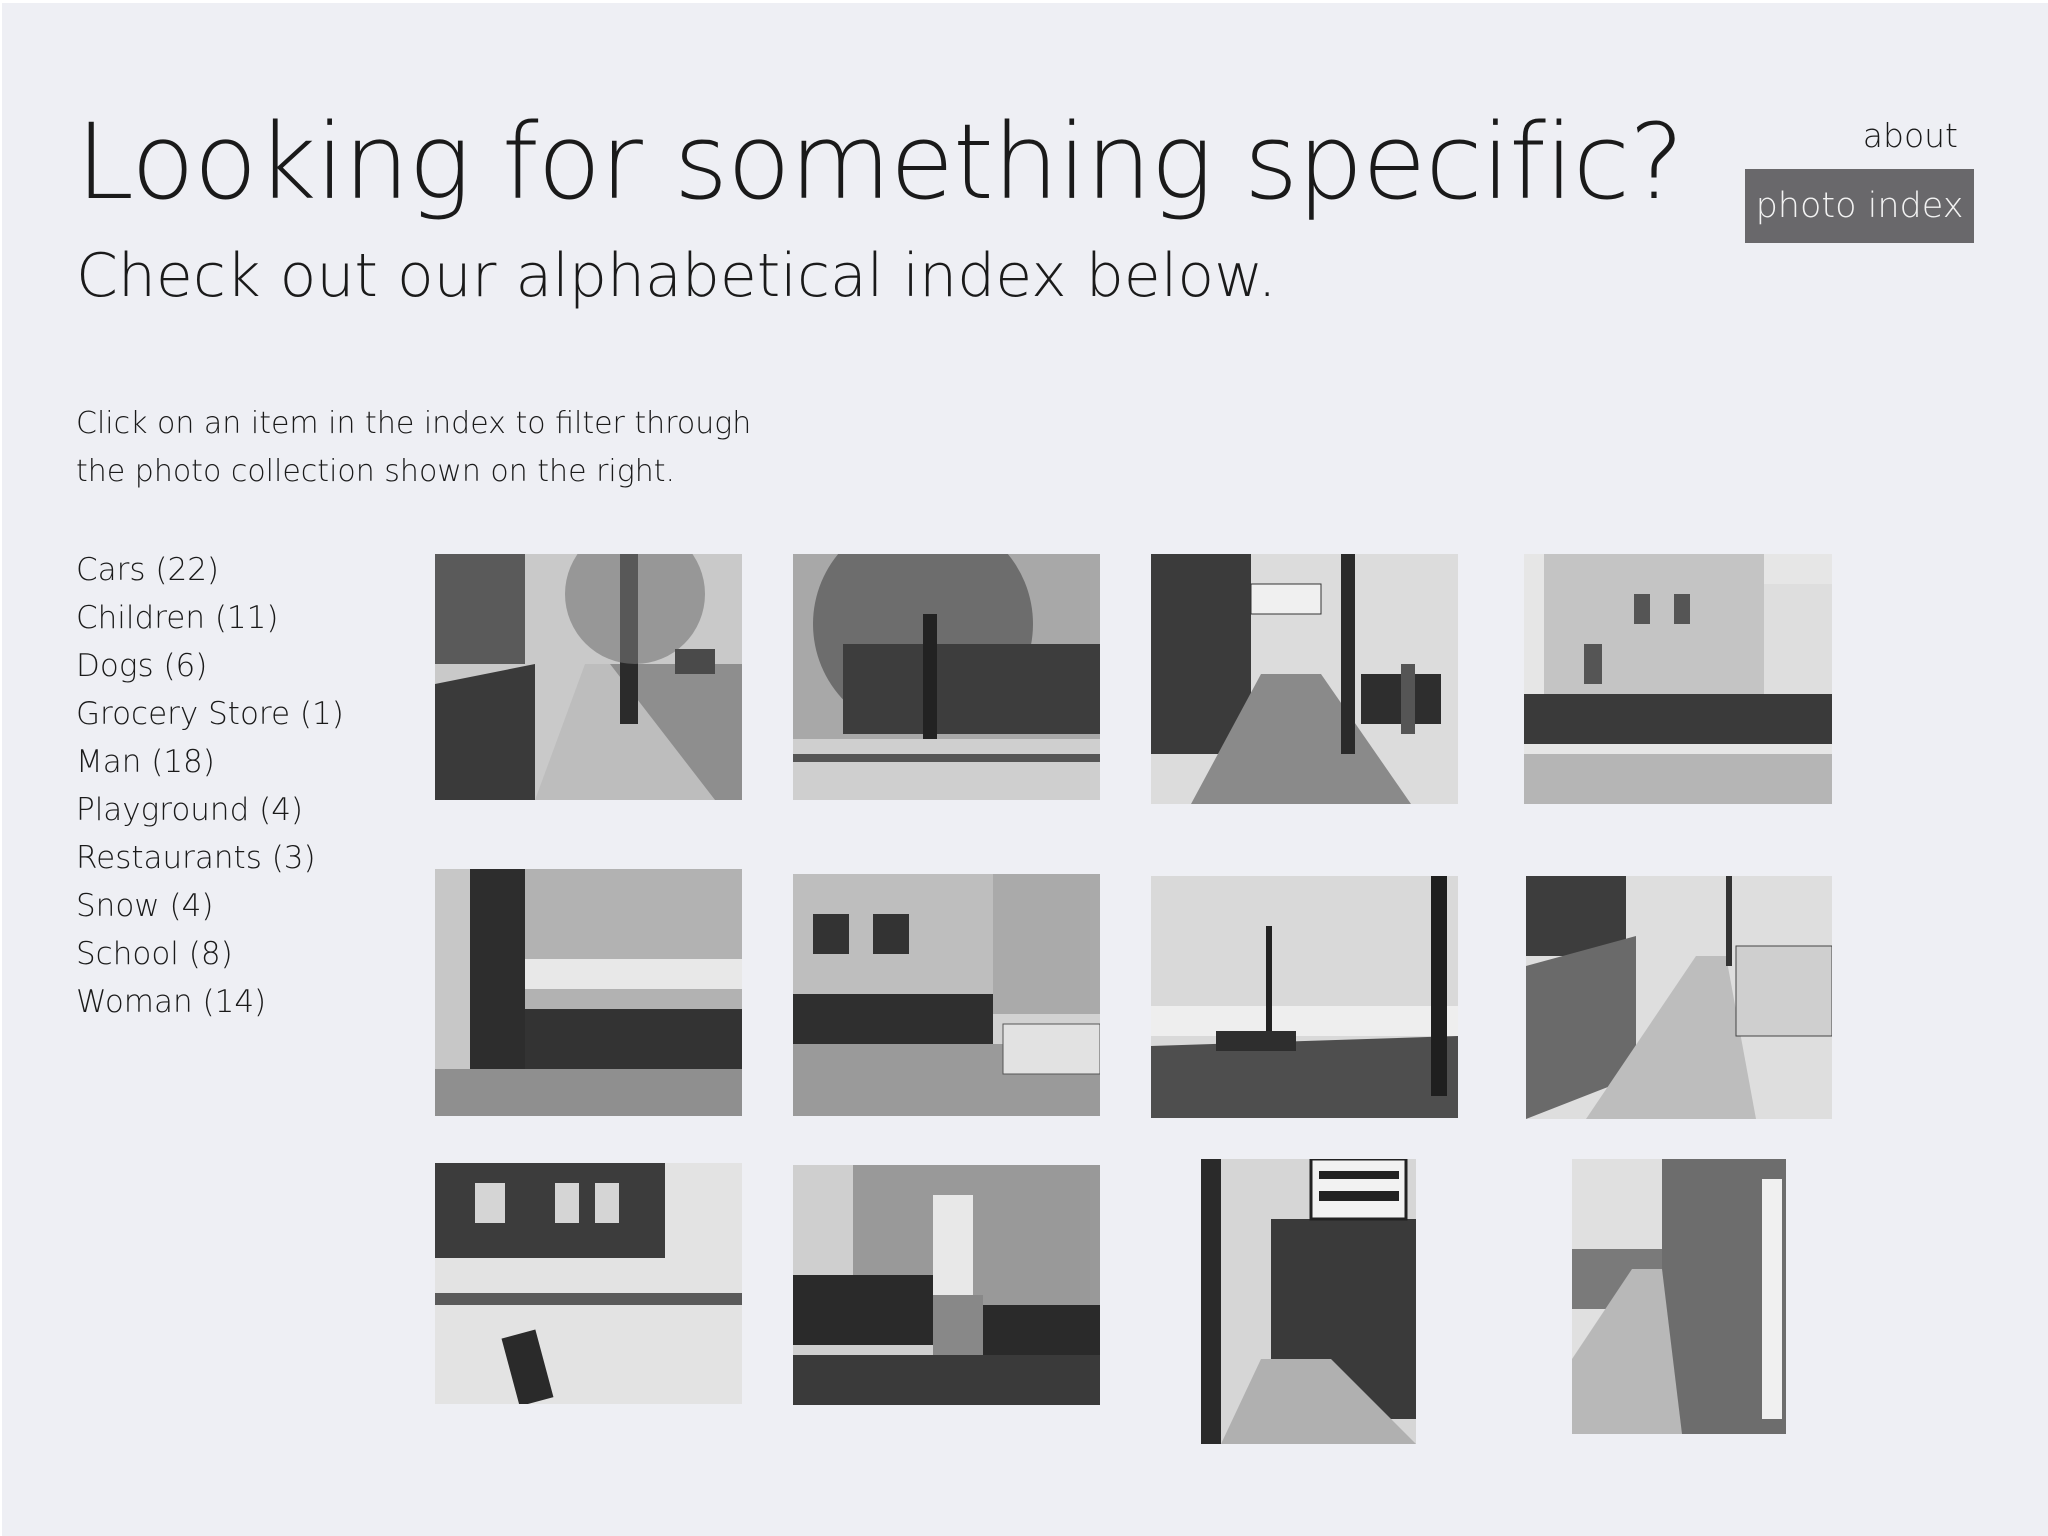 This screenshot has width=2048, height=1536. I want to click on nav-about-link: about, so click(1910, 135).